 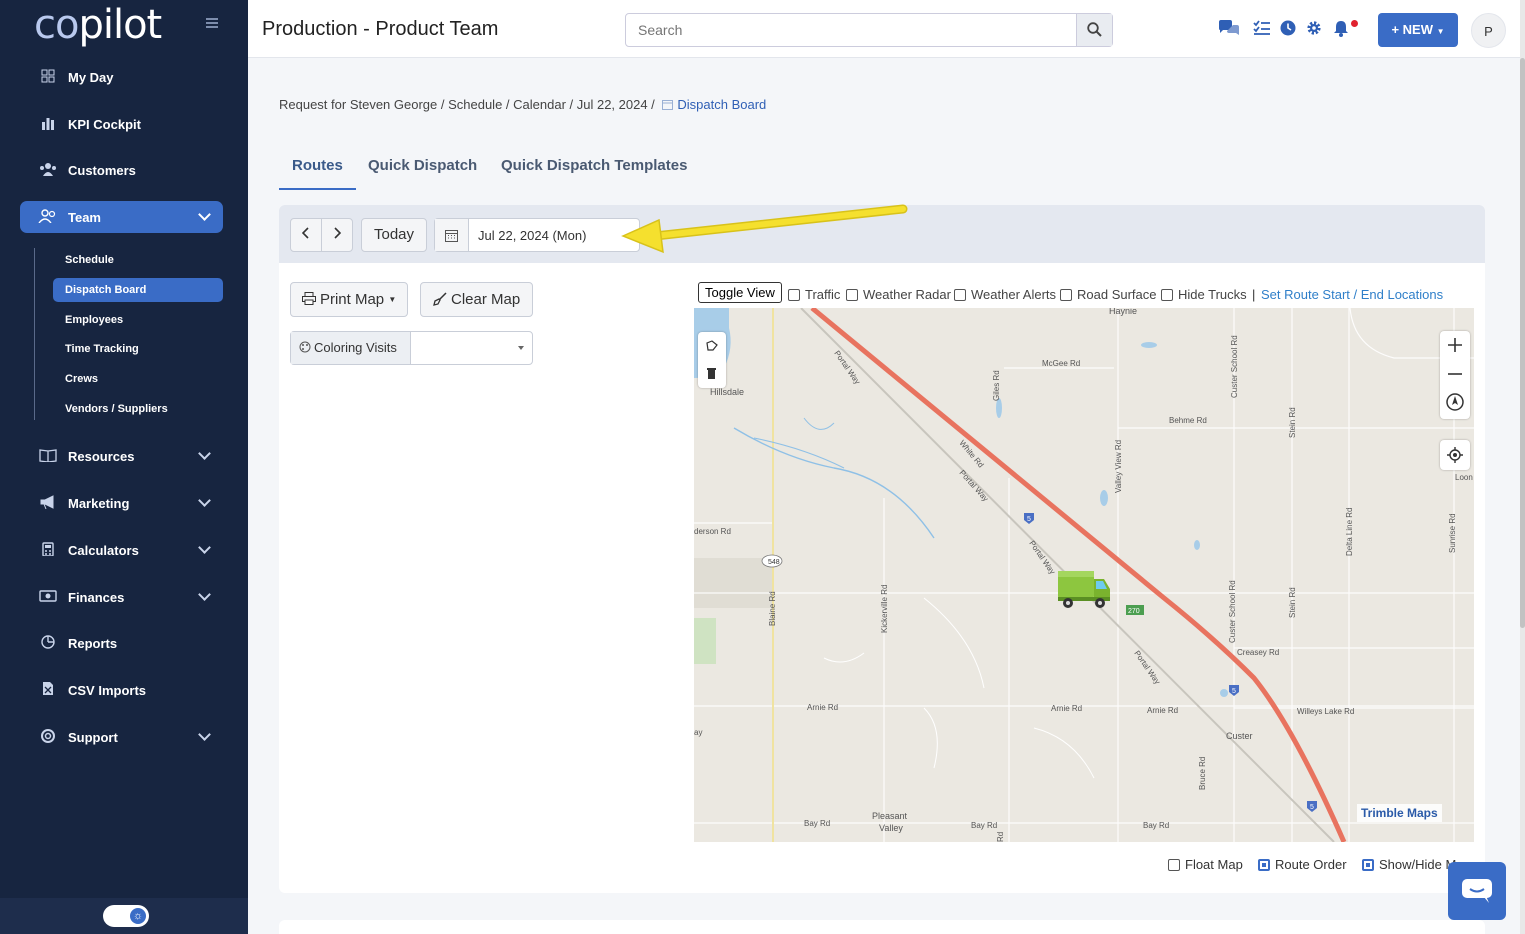 What do you see at coordinates (1302, 864) in the screenshot?
I see `route-order-option: Route Order` at bounding box center [1302, 864].